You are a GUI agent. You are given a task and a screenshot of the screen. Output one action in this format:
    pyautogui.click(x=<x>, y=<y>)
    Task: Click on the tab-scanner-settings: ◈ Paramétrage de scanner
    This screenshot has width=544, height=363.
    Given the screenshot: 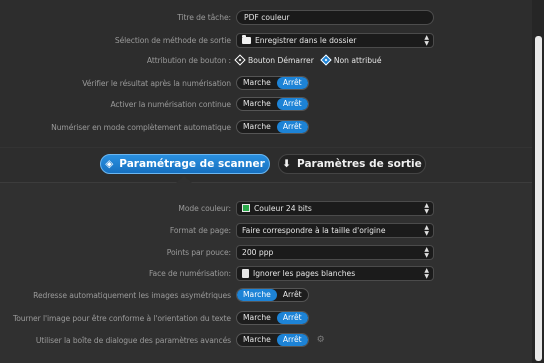 What is the action you would take?
    pyautogui.click(x=185, y=164)
    